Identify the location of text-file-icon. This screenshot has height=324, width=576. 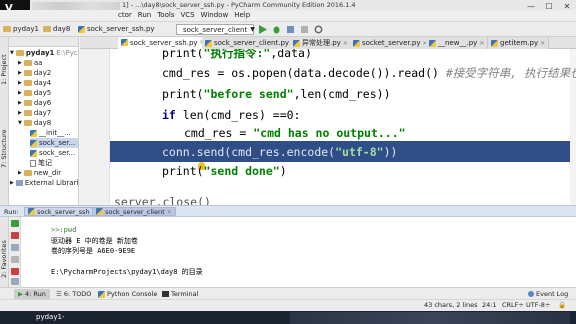
(33, 163).